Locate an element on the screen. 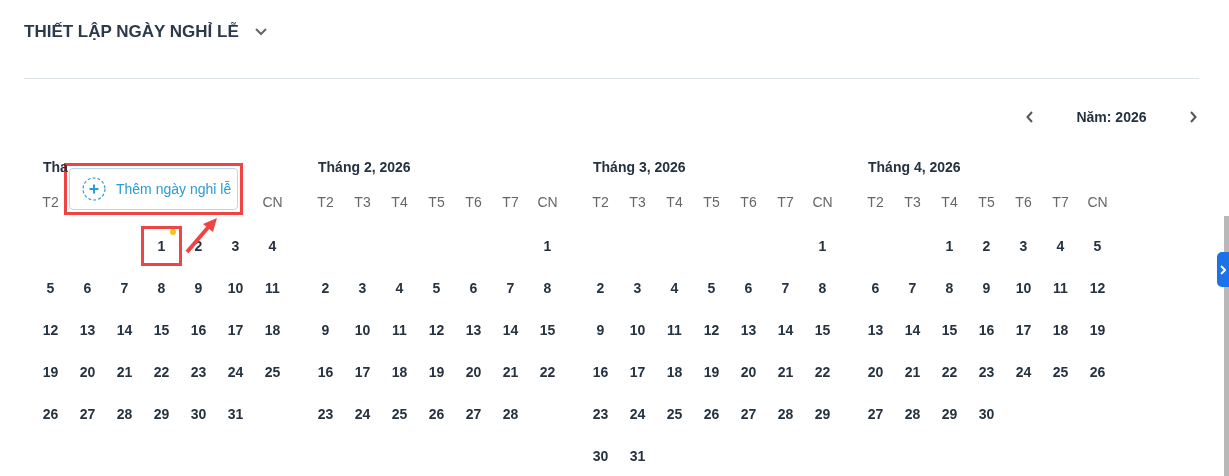  day-number: 20 is located at coordinates (87, 372).